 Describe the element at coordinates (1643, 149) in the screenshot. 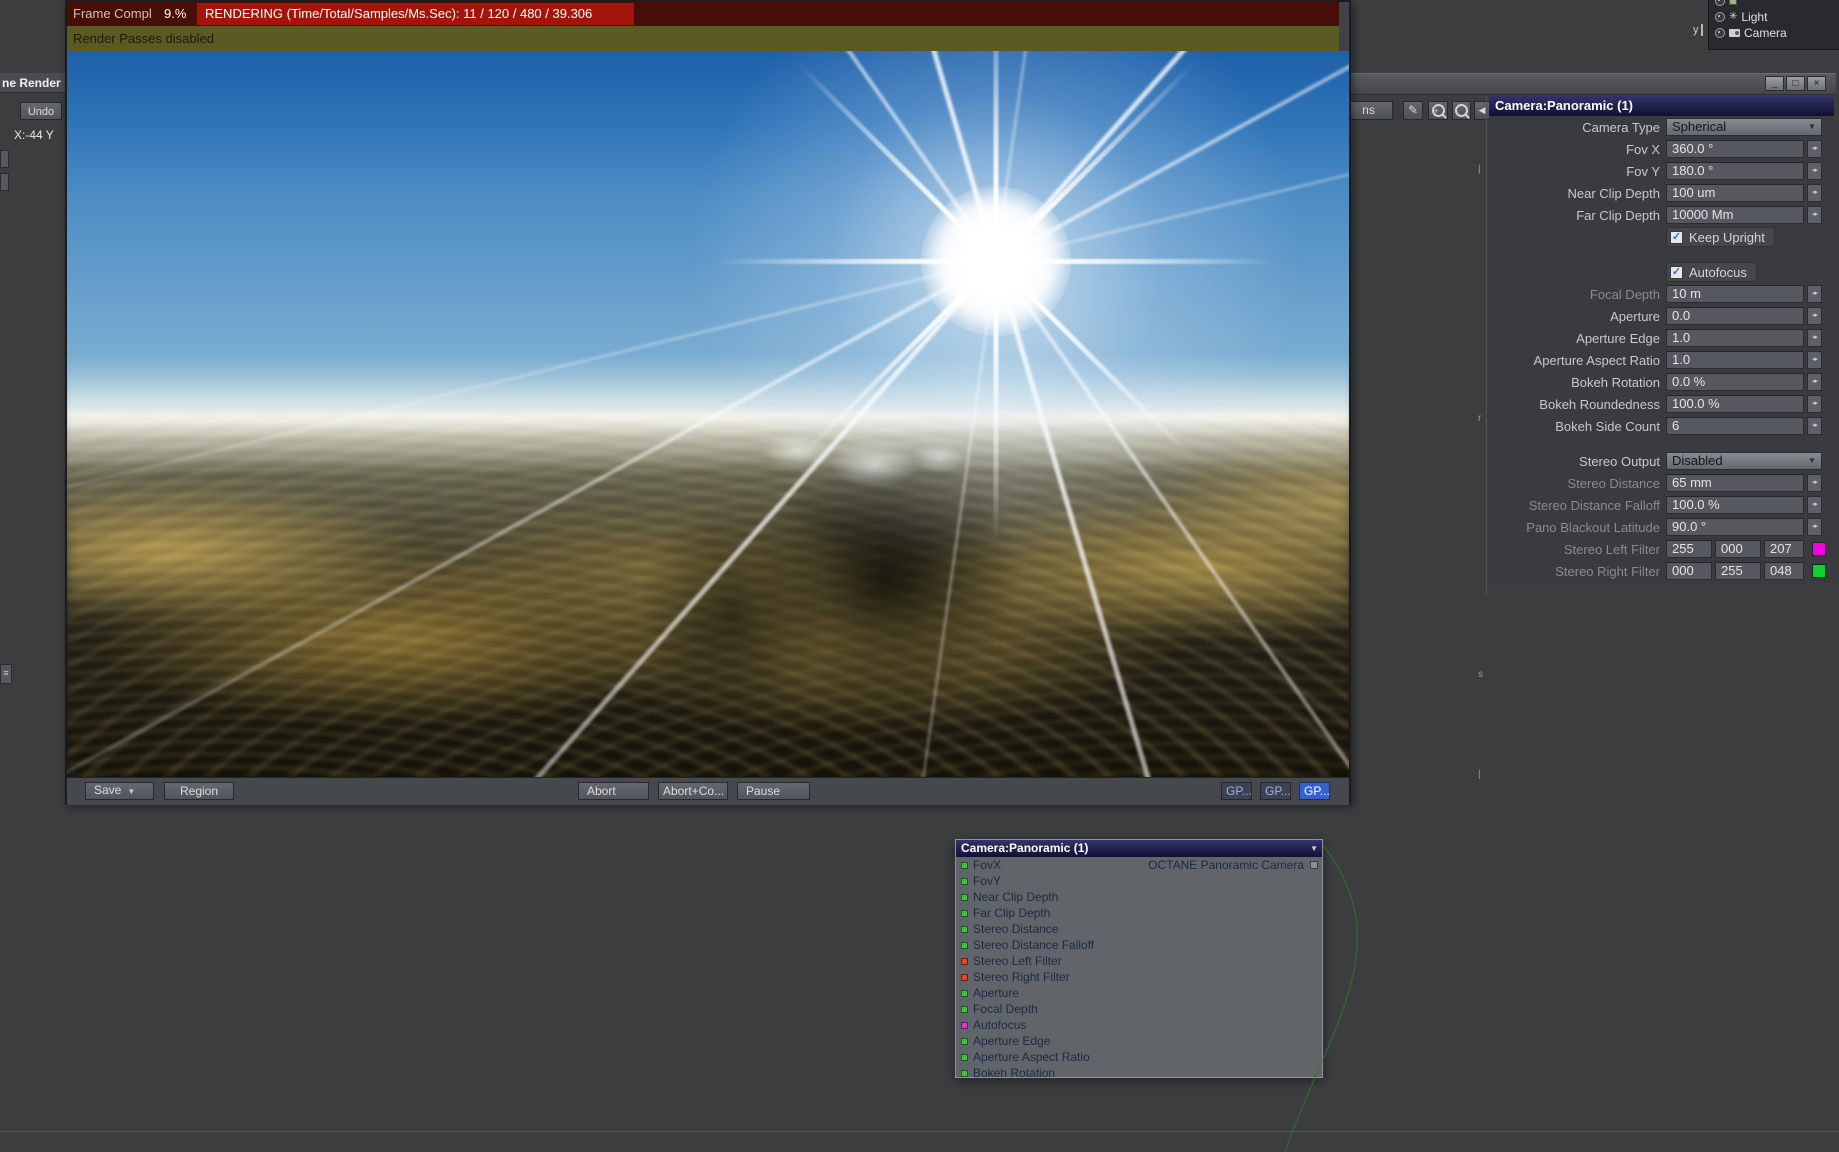

I see `prop-label-fov-x: Fov X` at that location.